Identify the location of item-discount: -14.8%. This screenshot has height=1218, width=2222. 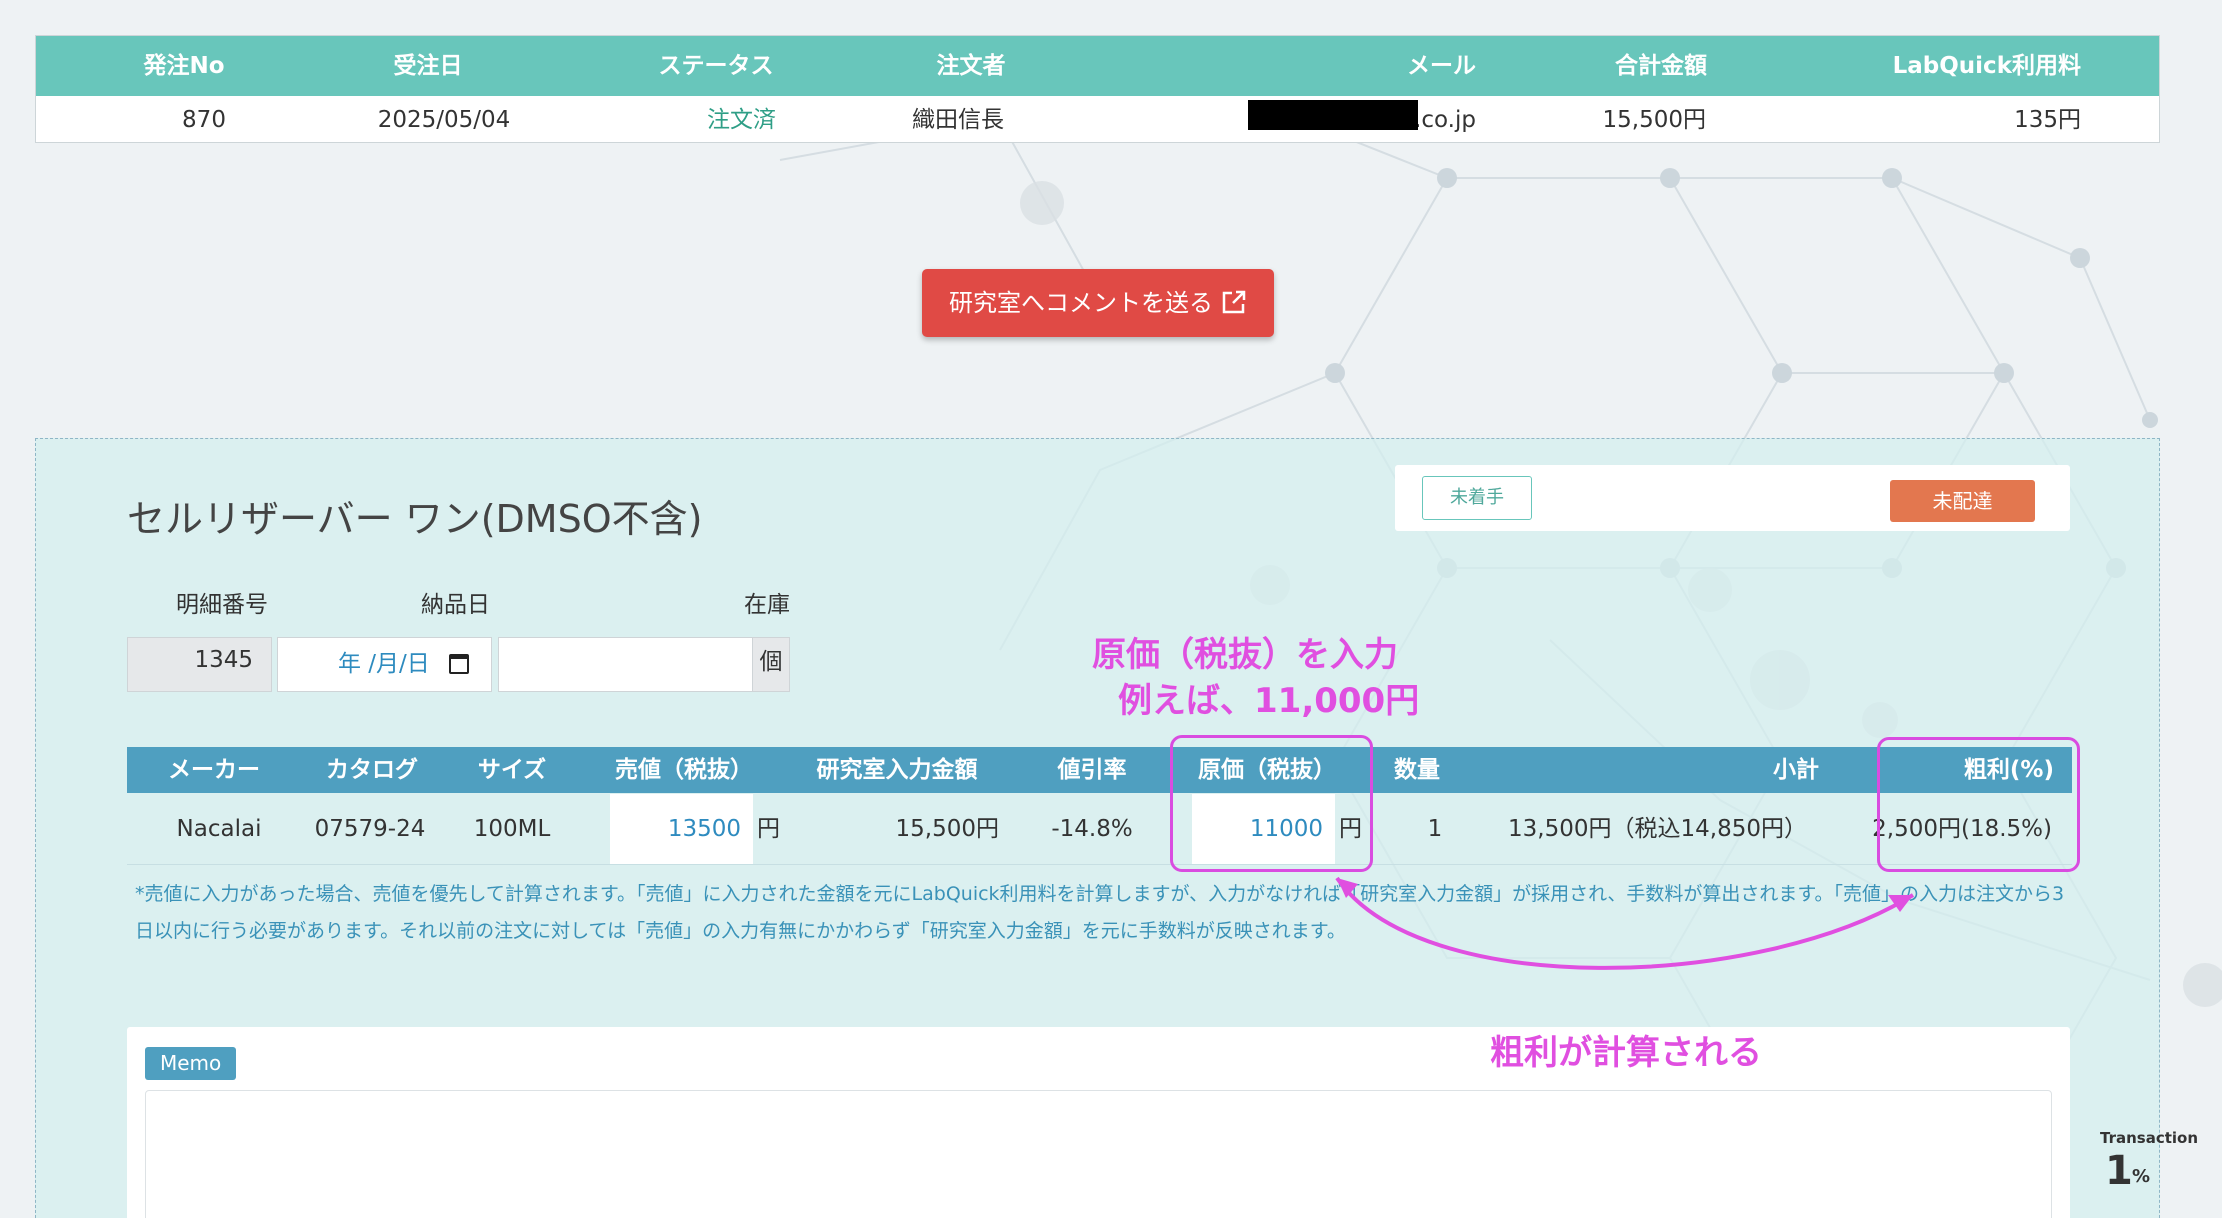
(1092, 829).